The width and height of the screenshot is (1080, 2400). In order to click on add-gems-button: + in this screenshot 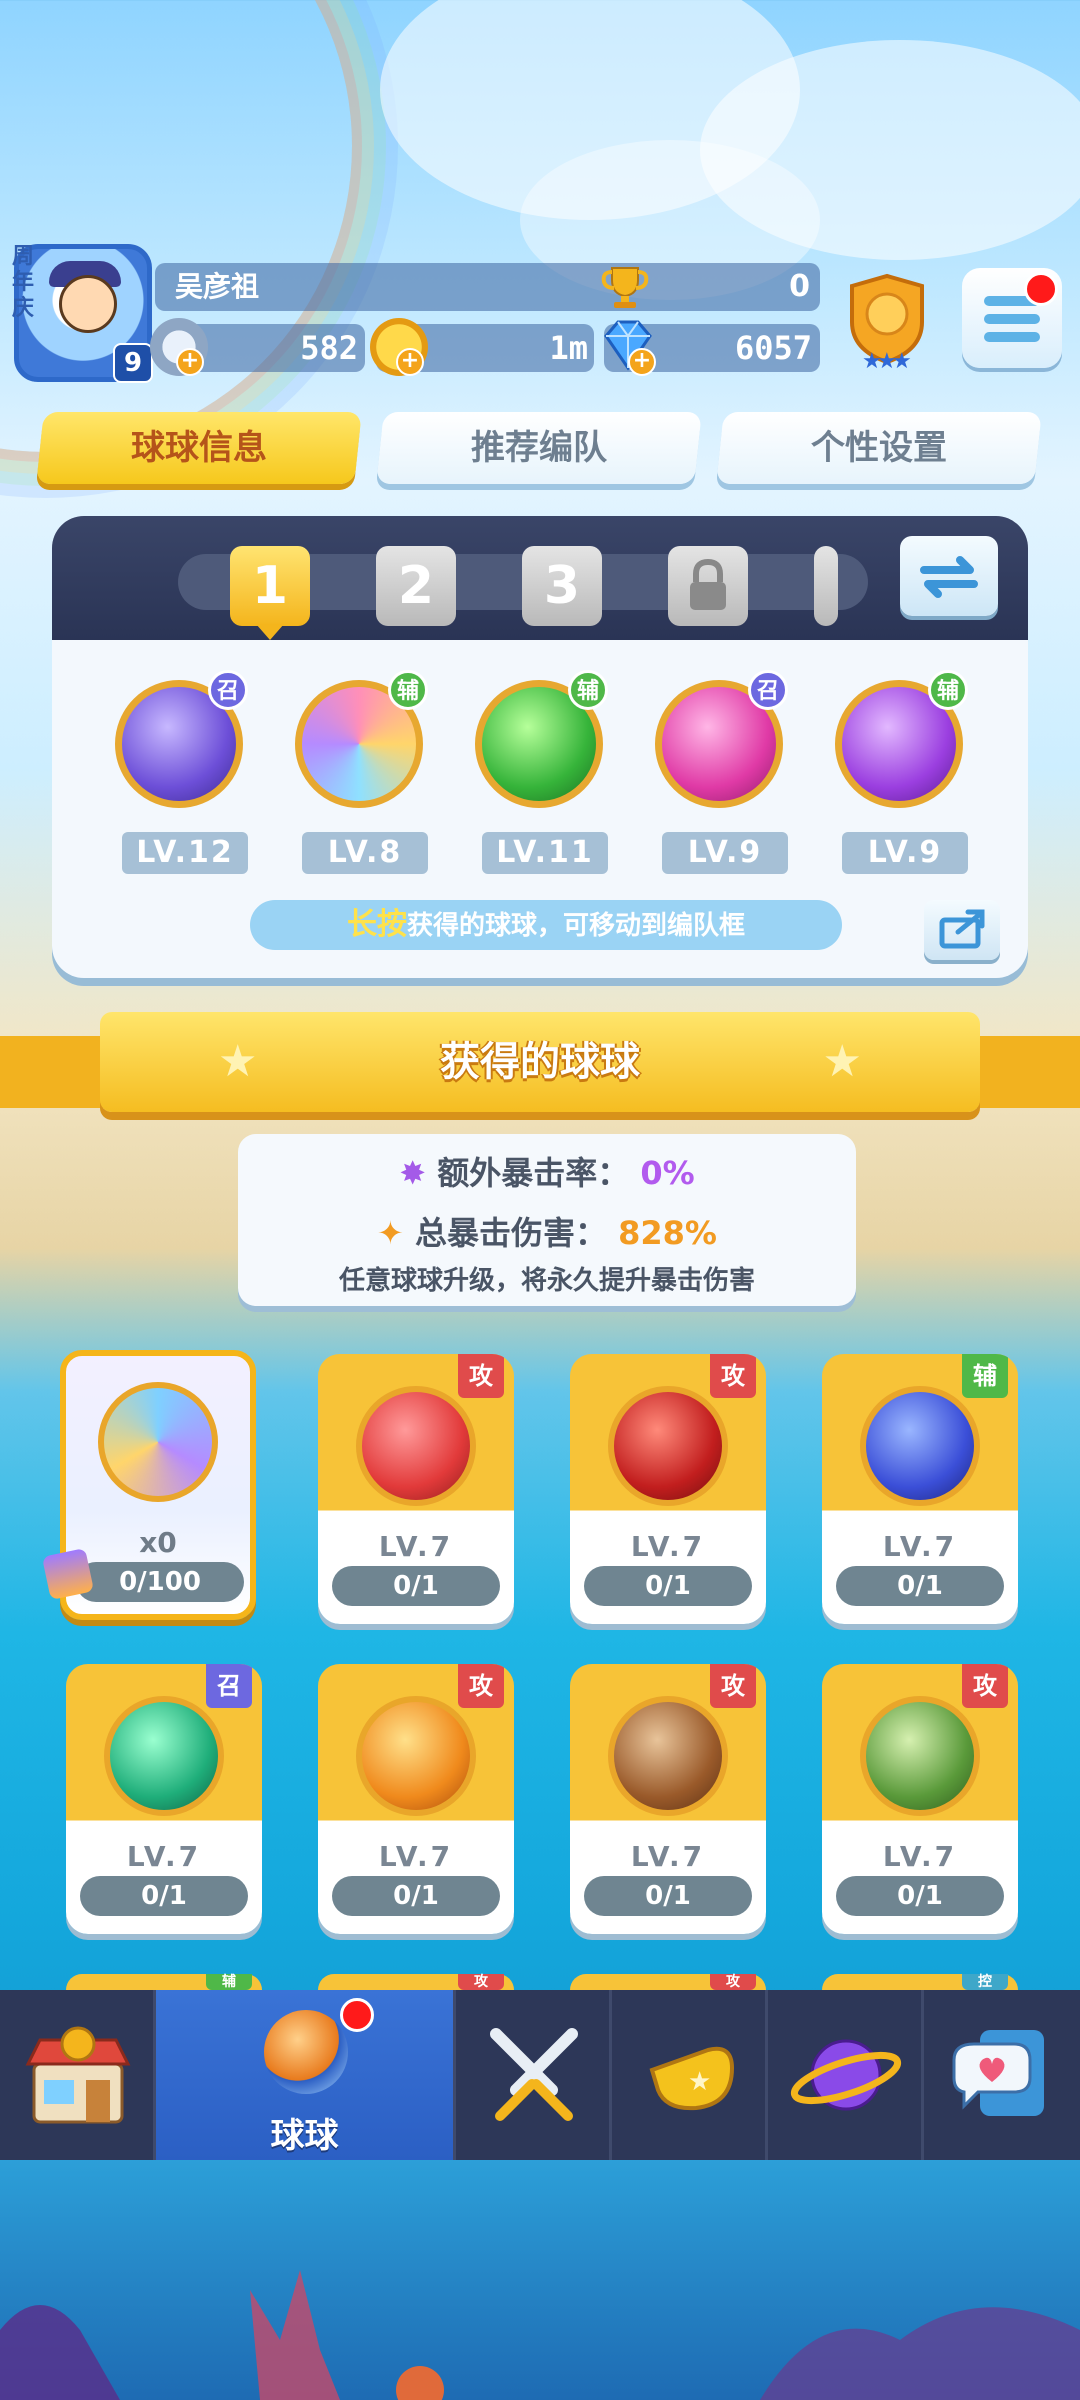, I will do `click(642, 362)`.